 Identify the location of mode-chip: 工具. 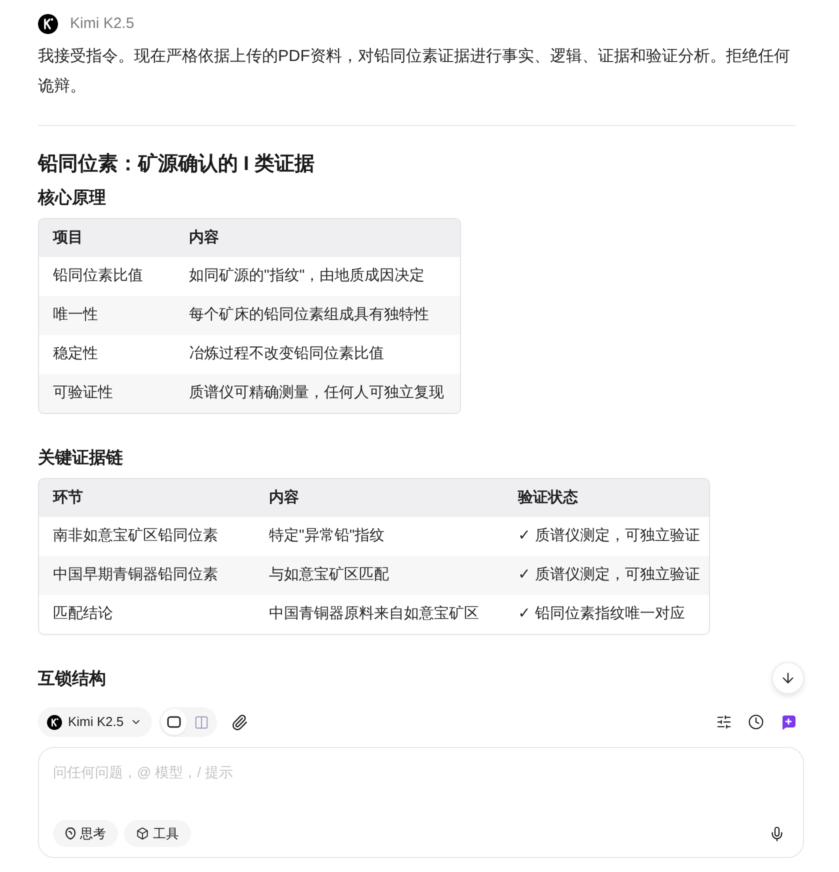
(157, 833).